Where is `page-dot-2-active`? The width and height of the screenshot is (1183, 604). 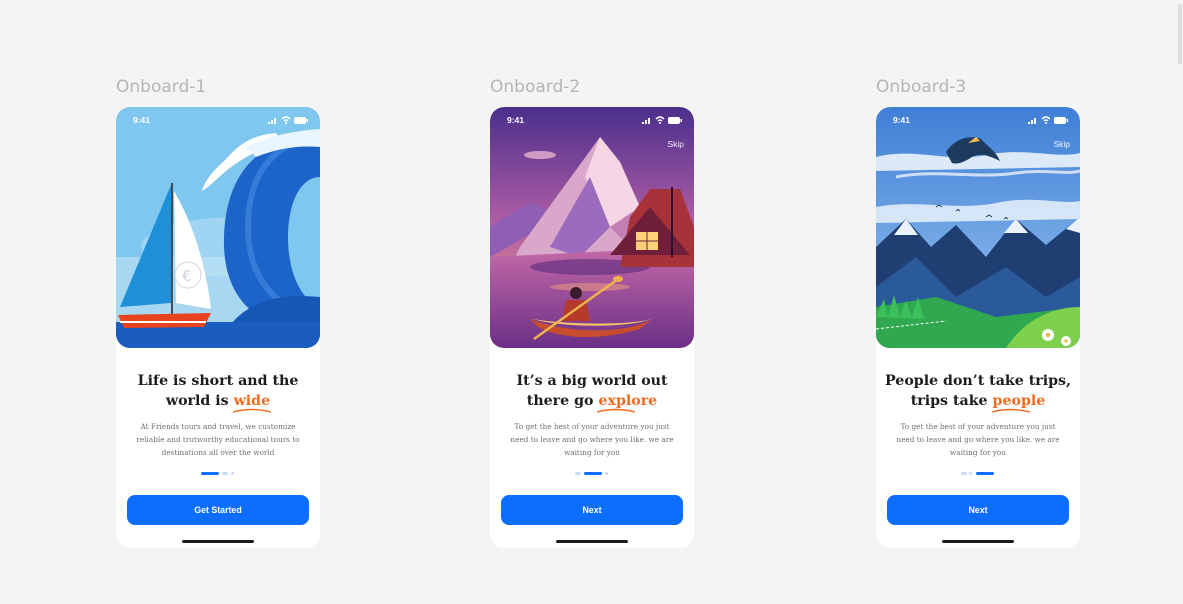 page-dot-2-active is located at coordinates (593, 473).